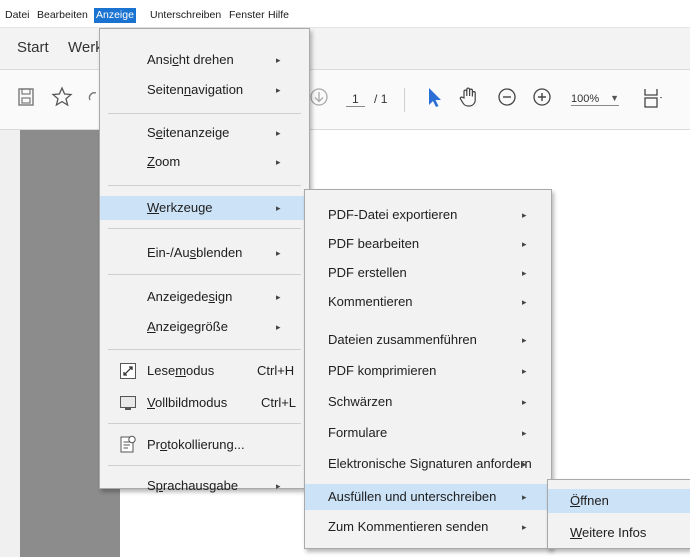 The image size is (690, 557). What do you see at coordinates (204, 371) in the screenshot?
I see `menu-item-lesemodus: Lesemodus Ctrl+H` at bounding box center [204, 371].